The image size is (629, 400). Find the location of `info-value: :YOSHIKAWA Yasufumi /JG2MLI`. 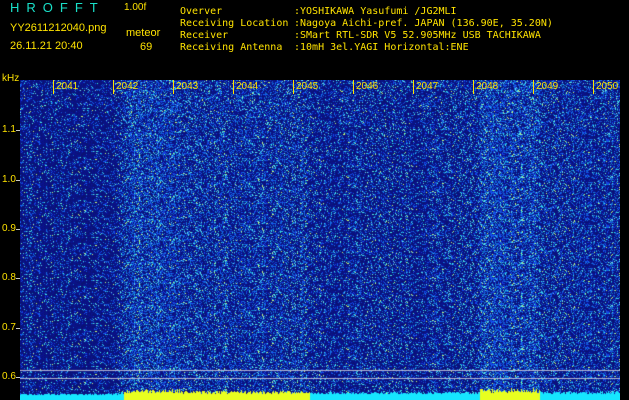

info-value: :YOSHIKAWA Yasufumi /JG2MLI is located at coordinates (375, 11).